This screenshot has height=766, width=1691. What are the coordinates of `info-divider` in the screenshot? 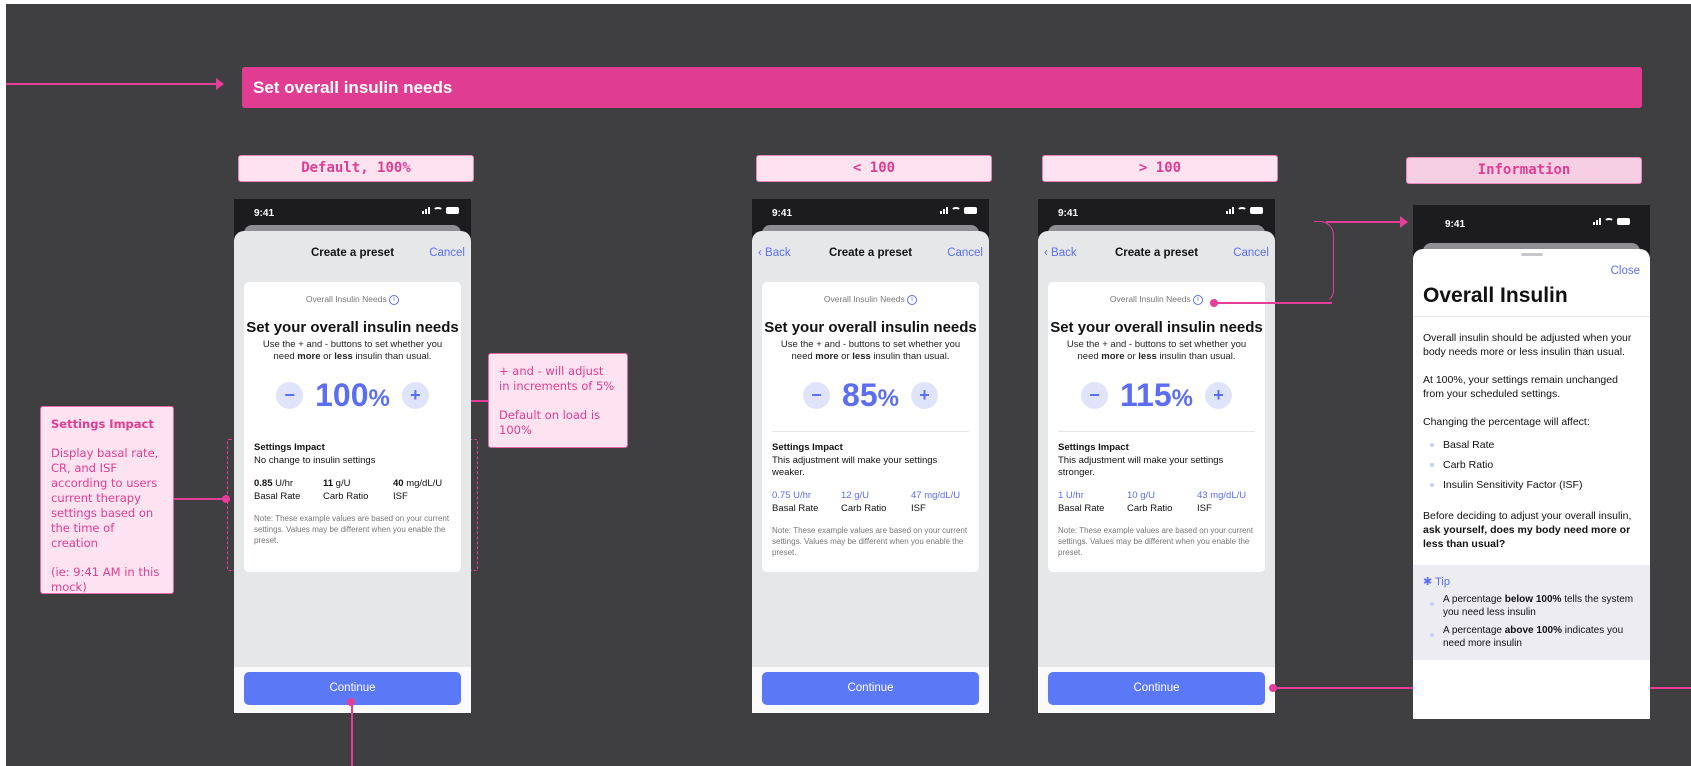 It's located at (1531, 316).